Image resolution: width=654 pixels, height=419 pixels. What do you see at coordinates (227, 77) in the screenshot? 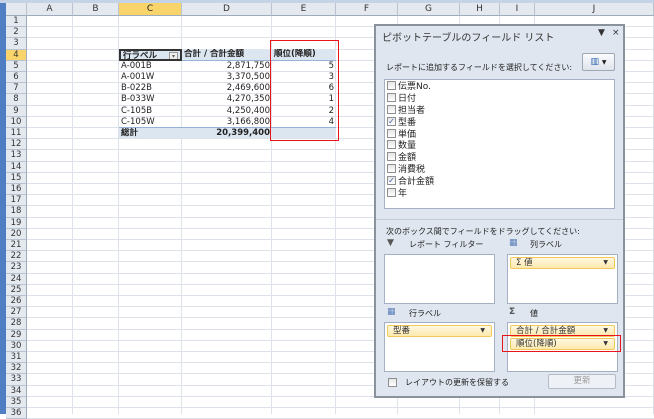
I see `pivot-cell-sum: 3,370,500` at bounding box center [227, 77].